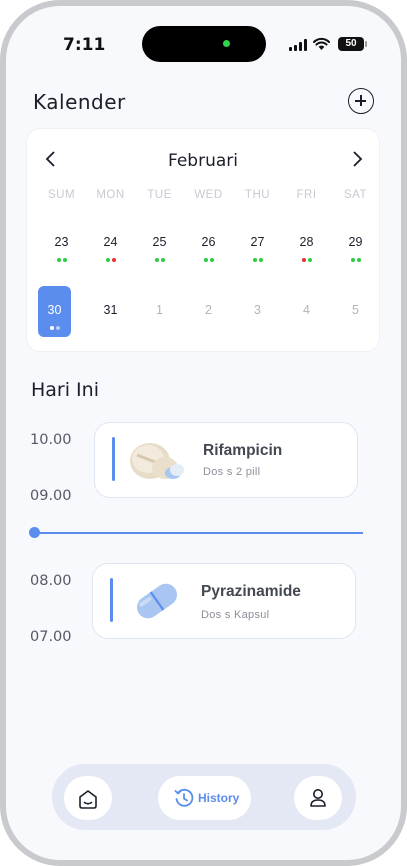  Describe the element at coordinates (232, 472) in the screenshot. I see `medication-dose: Dos s 2 pill` at that location.